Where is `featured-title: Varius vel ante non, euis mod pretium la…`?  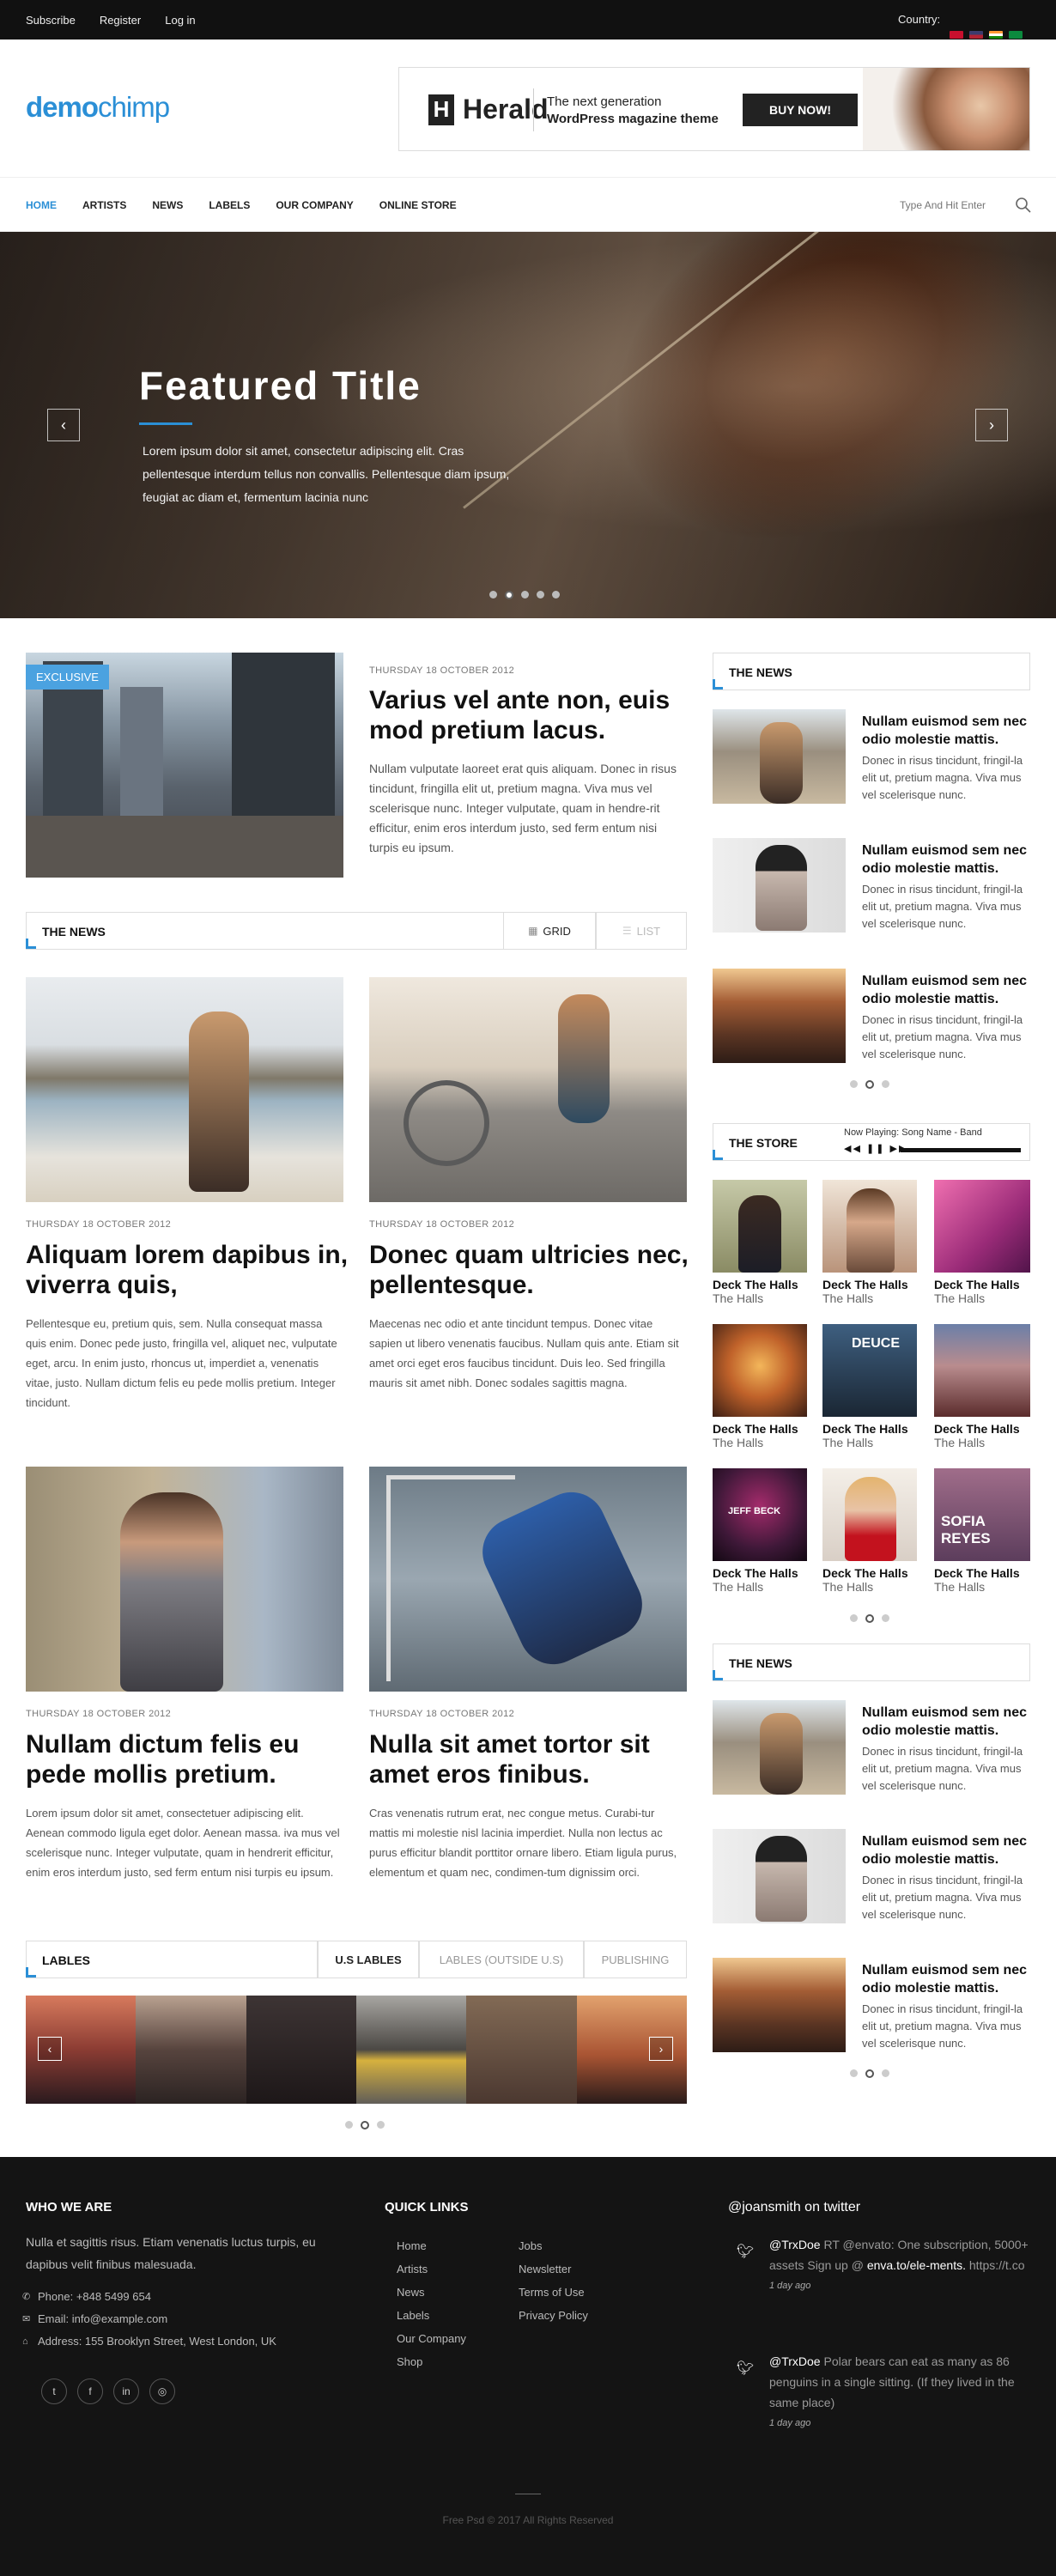 featured-title: Varius vel ante non, euis mod pretium la… is located at coordinates (528, 715).